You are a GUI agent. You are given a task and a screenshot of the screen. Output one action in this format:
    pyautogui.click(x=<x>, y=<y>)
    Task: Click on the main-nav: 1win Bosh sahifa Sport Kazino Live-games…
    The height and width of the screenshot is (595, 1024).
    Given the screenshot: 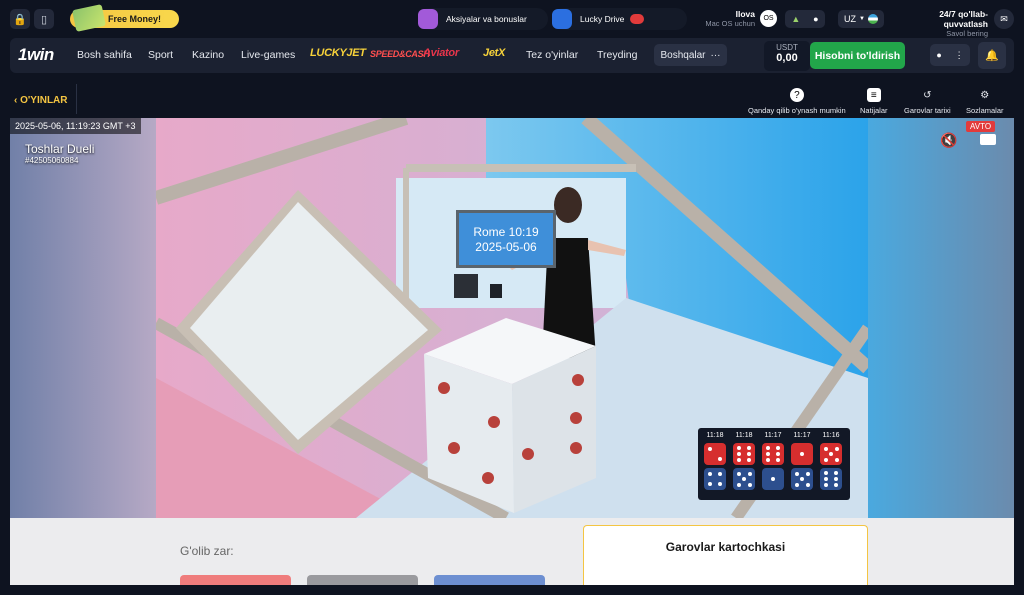 What is the action you would take?
    pyautogui.click(x=512, y=55)
    